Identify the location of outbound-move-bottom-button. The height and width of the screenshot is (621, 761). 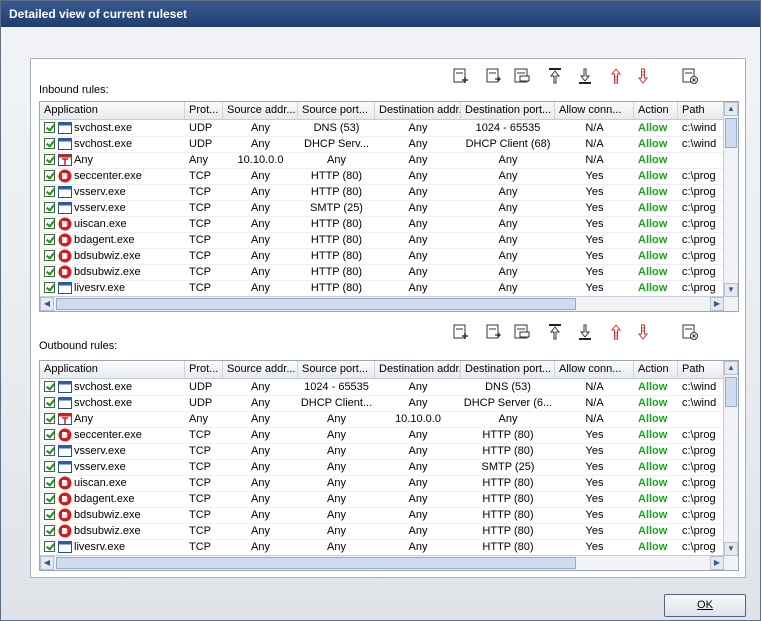
(585, 333).